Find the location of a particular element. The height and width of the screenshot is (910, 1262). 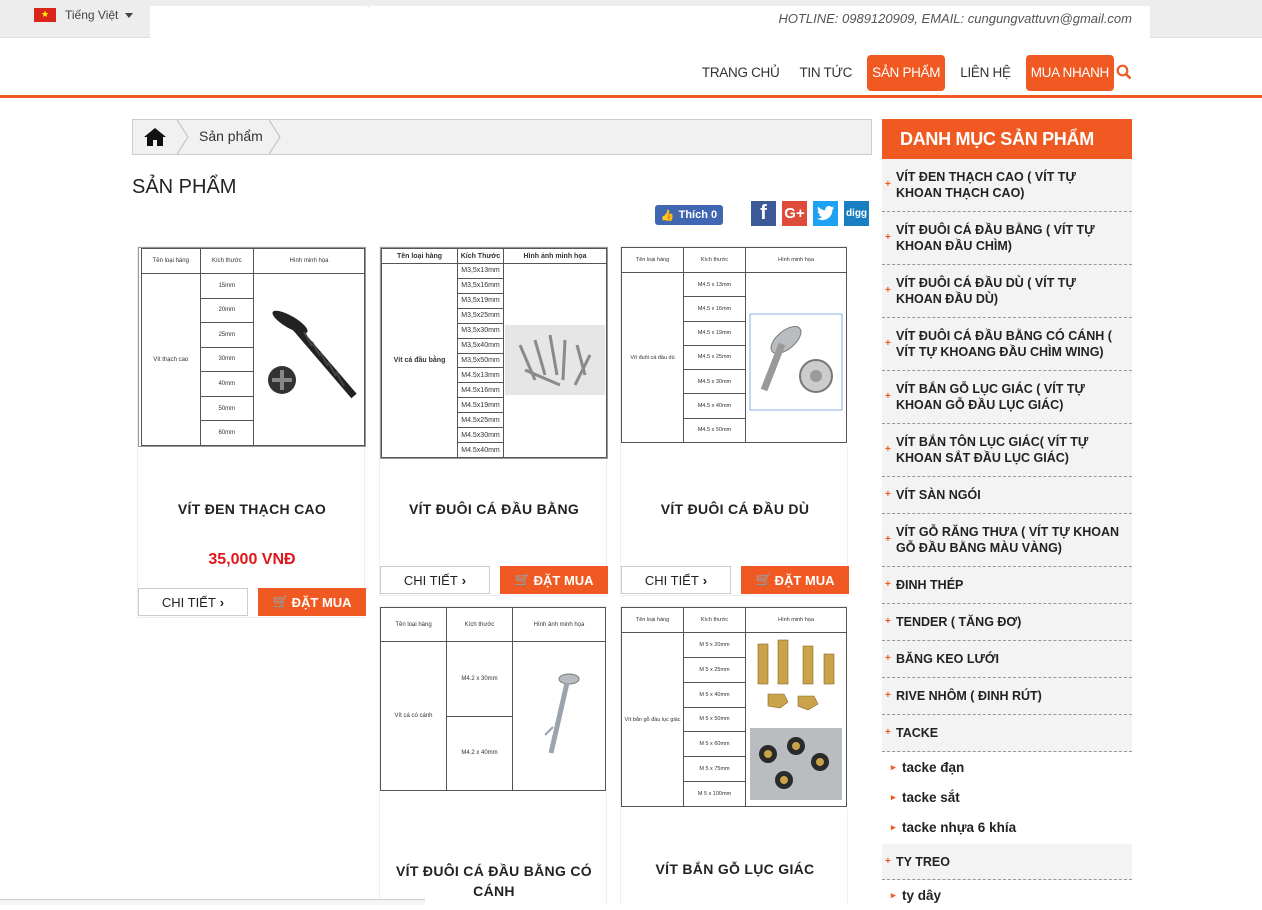

google-plus-share-icon: G+ is located at coordinates (794, 213).